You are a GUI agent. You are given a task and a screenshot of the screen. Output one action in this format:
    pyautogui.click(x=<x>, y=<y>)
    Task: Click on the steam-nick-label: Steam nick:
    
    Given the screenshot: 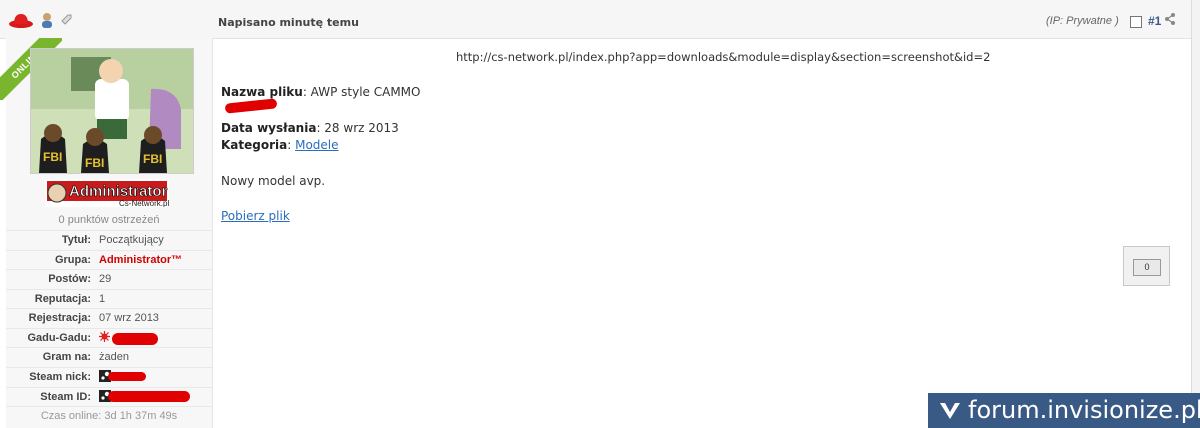 What is the action you would take?
    pyautogui.click(x=60, y=377)
    